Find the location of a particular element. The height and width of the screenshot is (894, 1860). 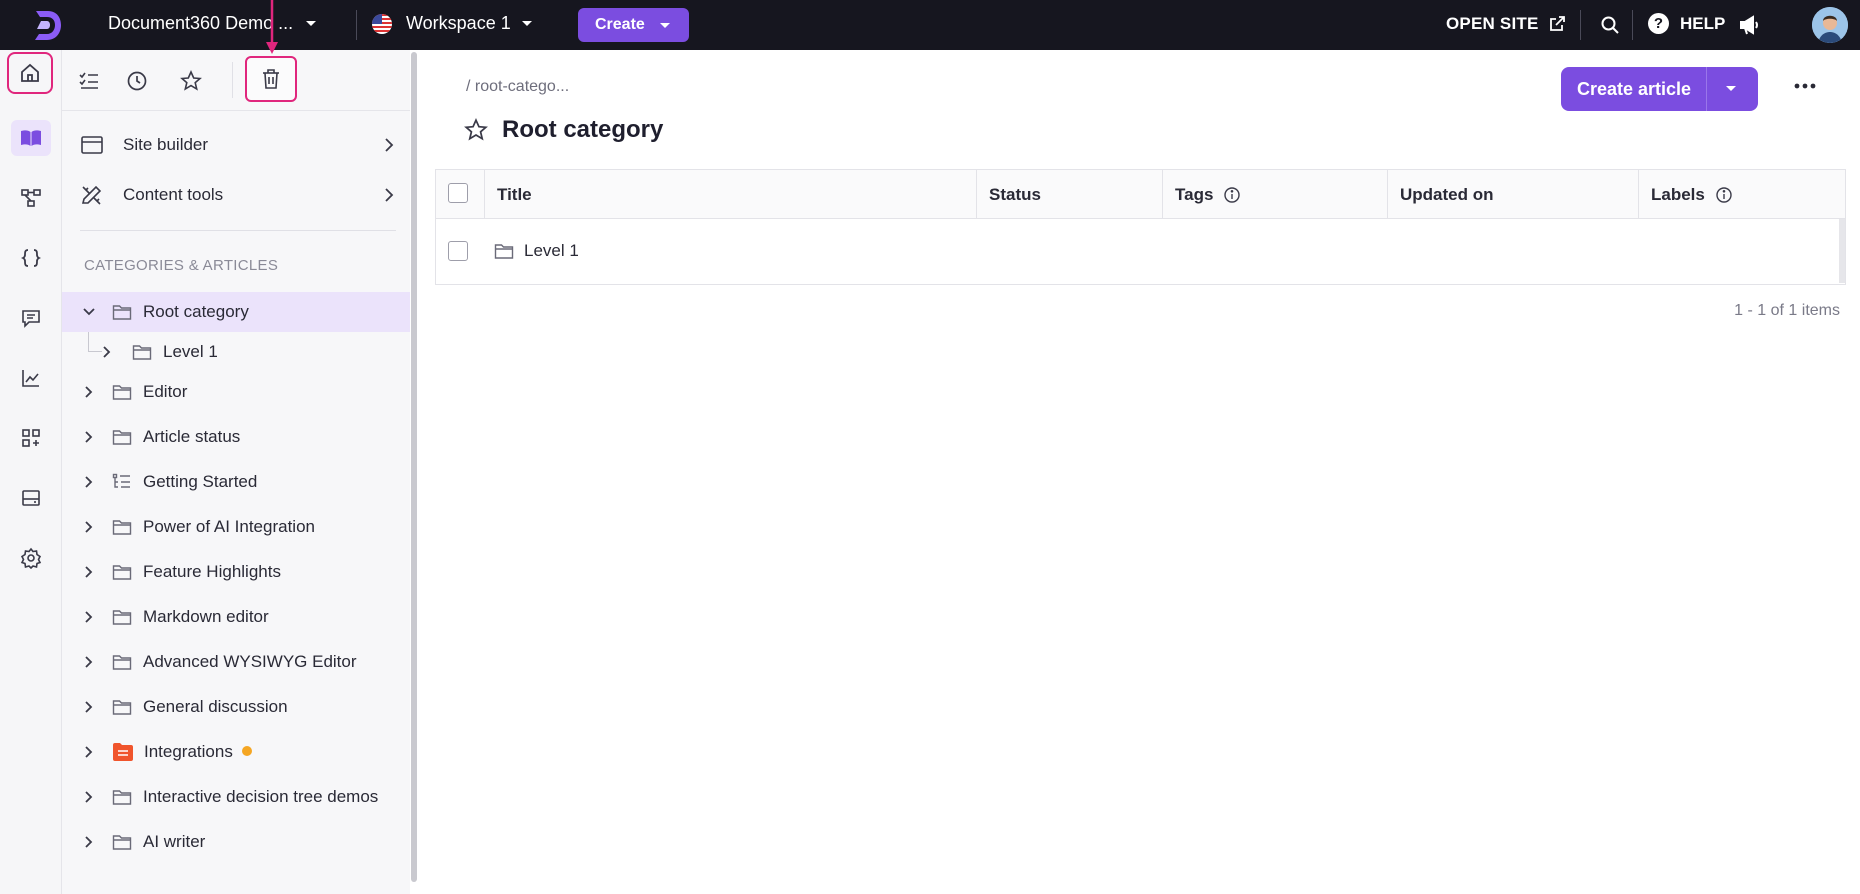

tree-item-getting-started: Getting Started is located at coordinates (236, 482).